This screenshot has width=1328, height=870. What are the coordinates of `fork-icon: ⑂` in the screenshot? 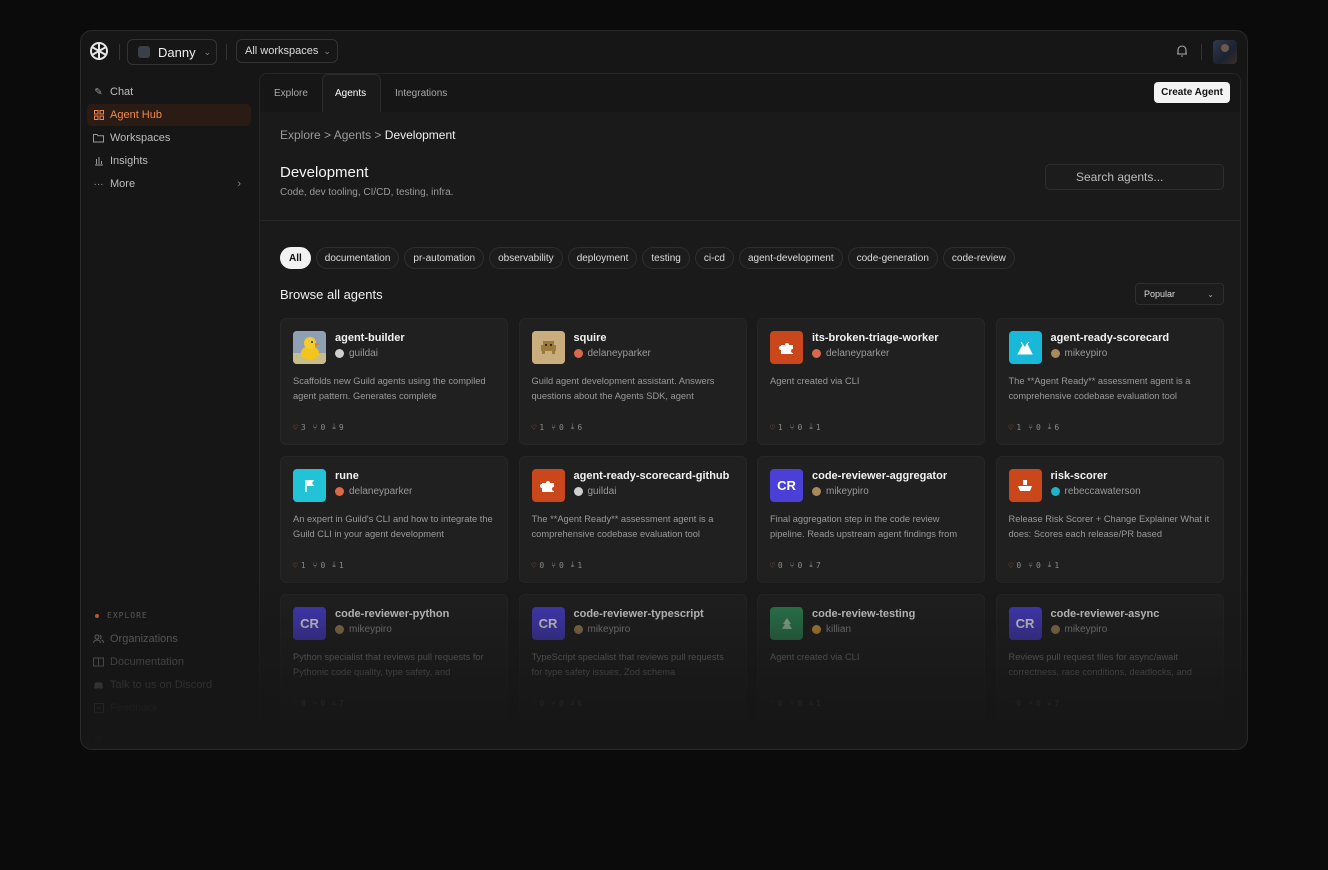 It's located at (1030, 703).